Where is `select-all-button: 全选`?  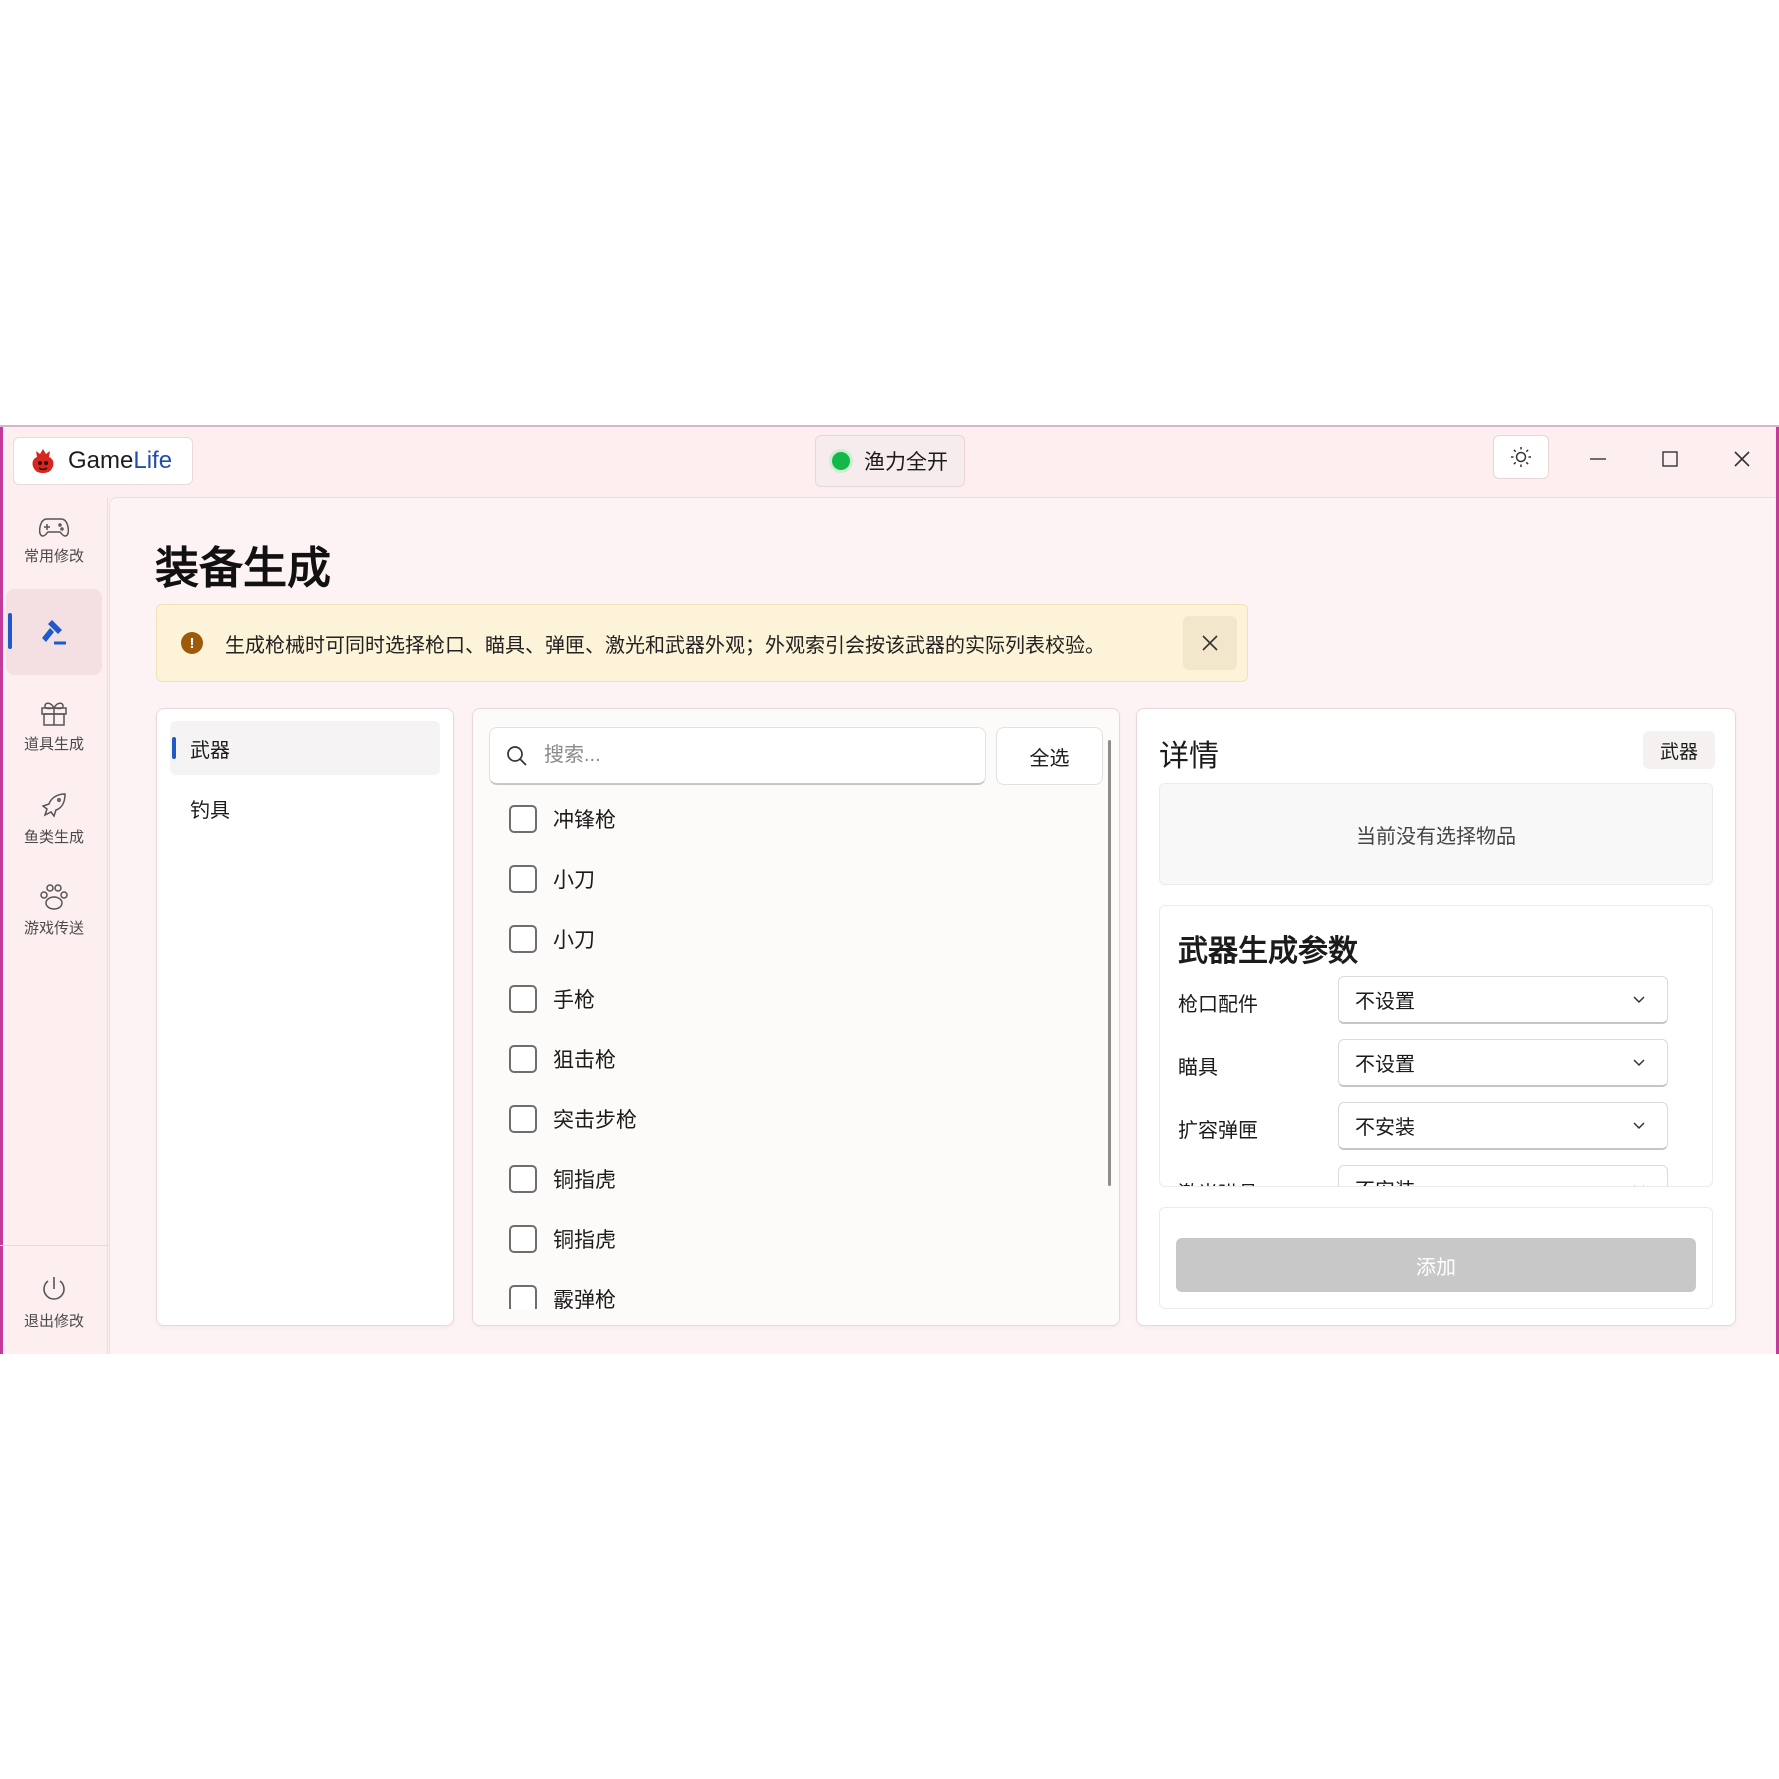 select-all-button: 全选 is located at coordinates (1049, 756).